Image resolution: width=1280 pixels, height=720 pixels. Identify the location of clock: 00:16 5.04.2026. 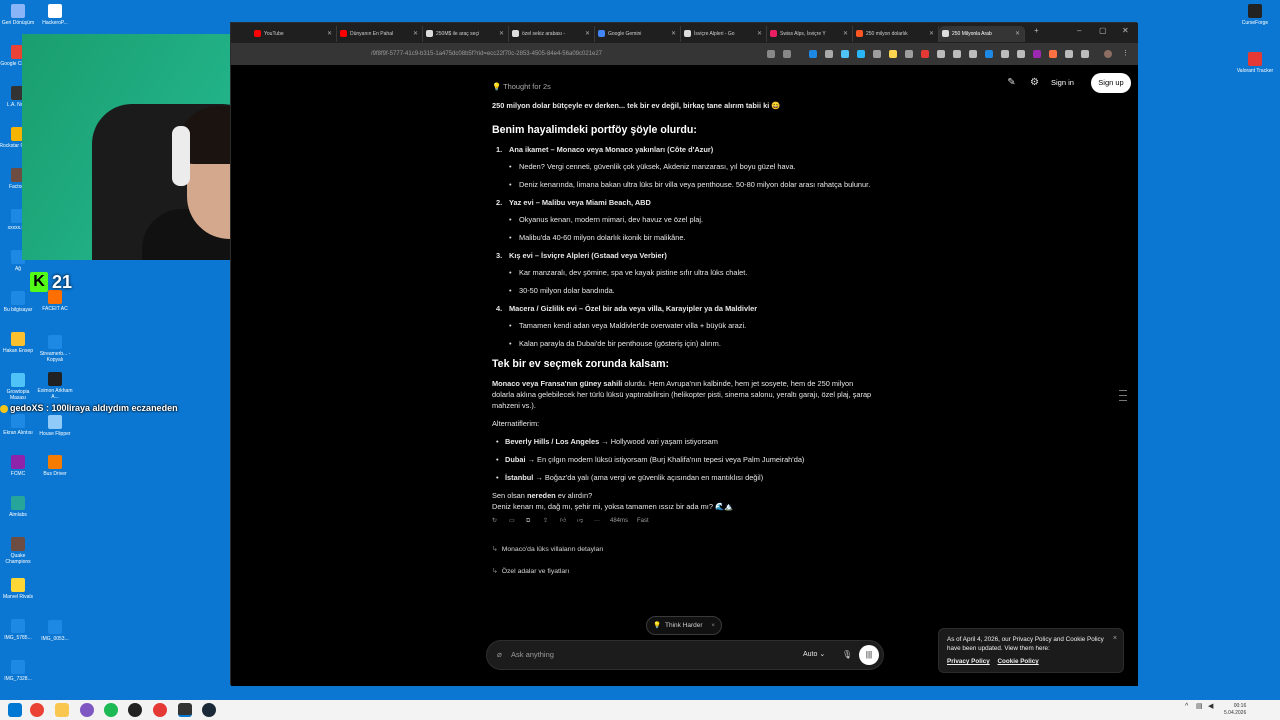
(1235, 710).